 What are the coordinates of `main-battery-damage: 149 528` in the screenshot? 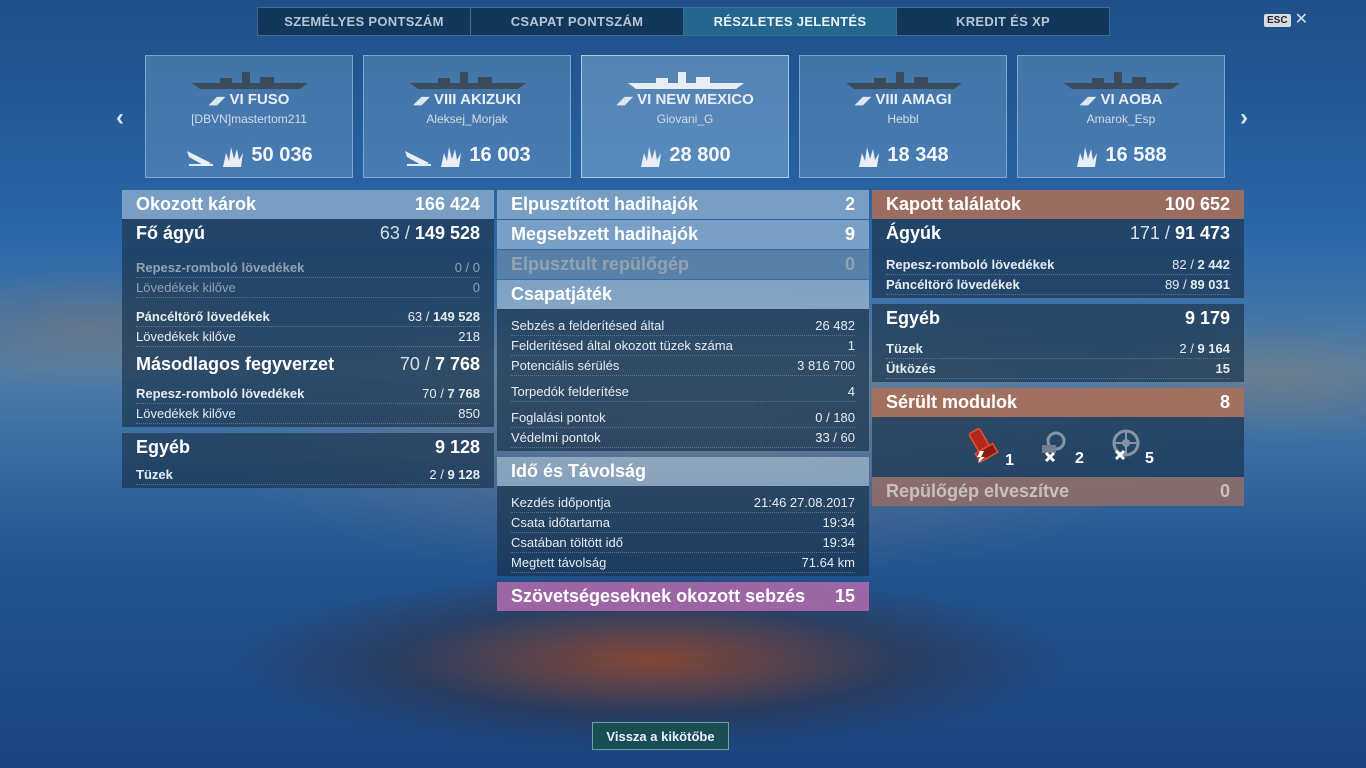 It's located at (447, 233).